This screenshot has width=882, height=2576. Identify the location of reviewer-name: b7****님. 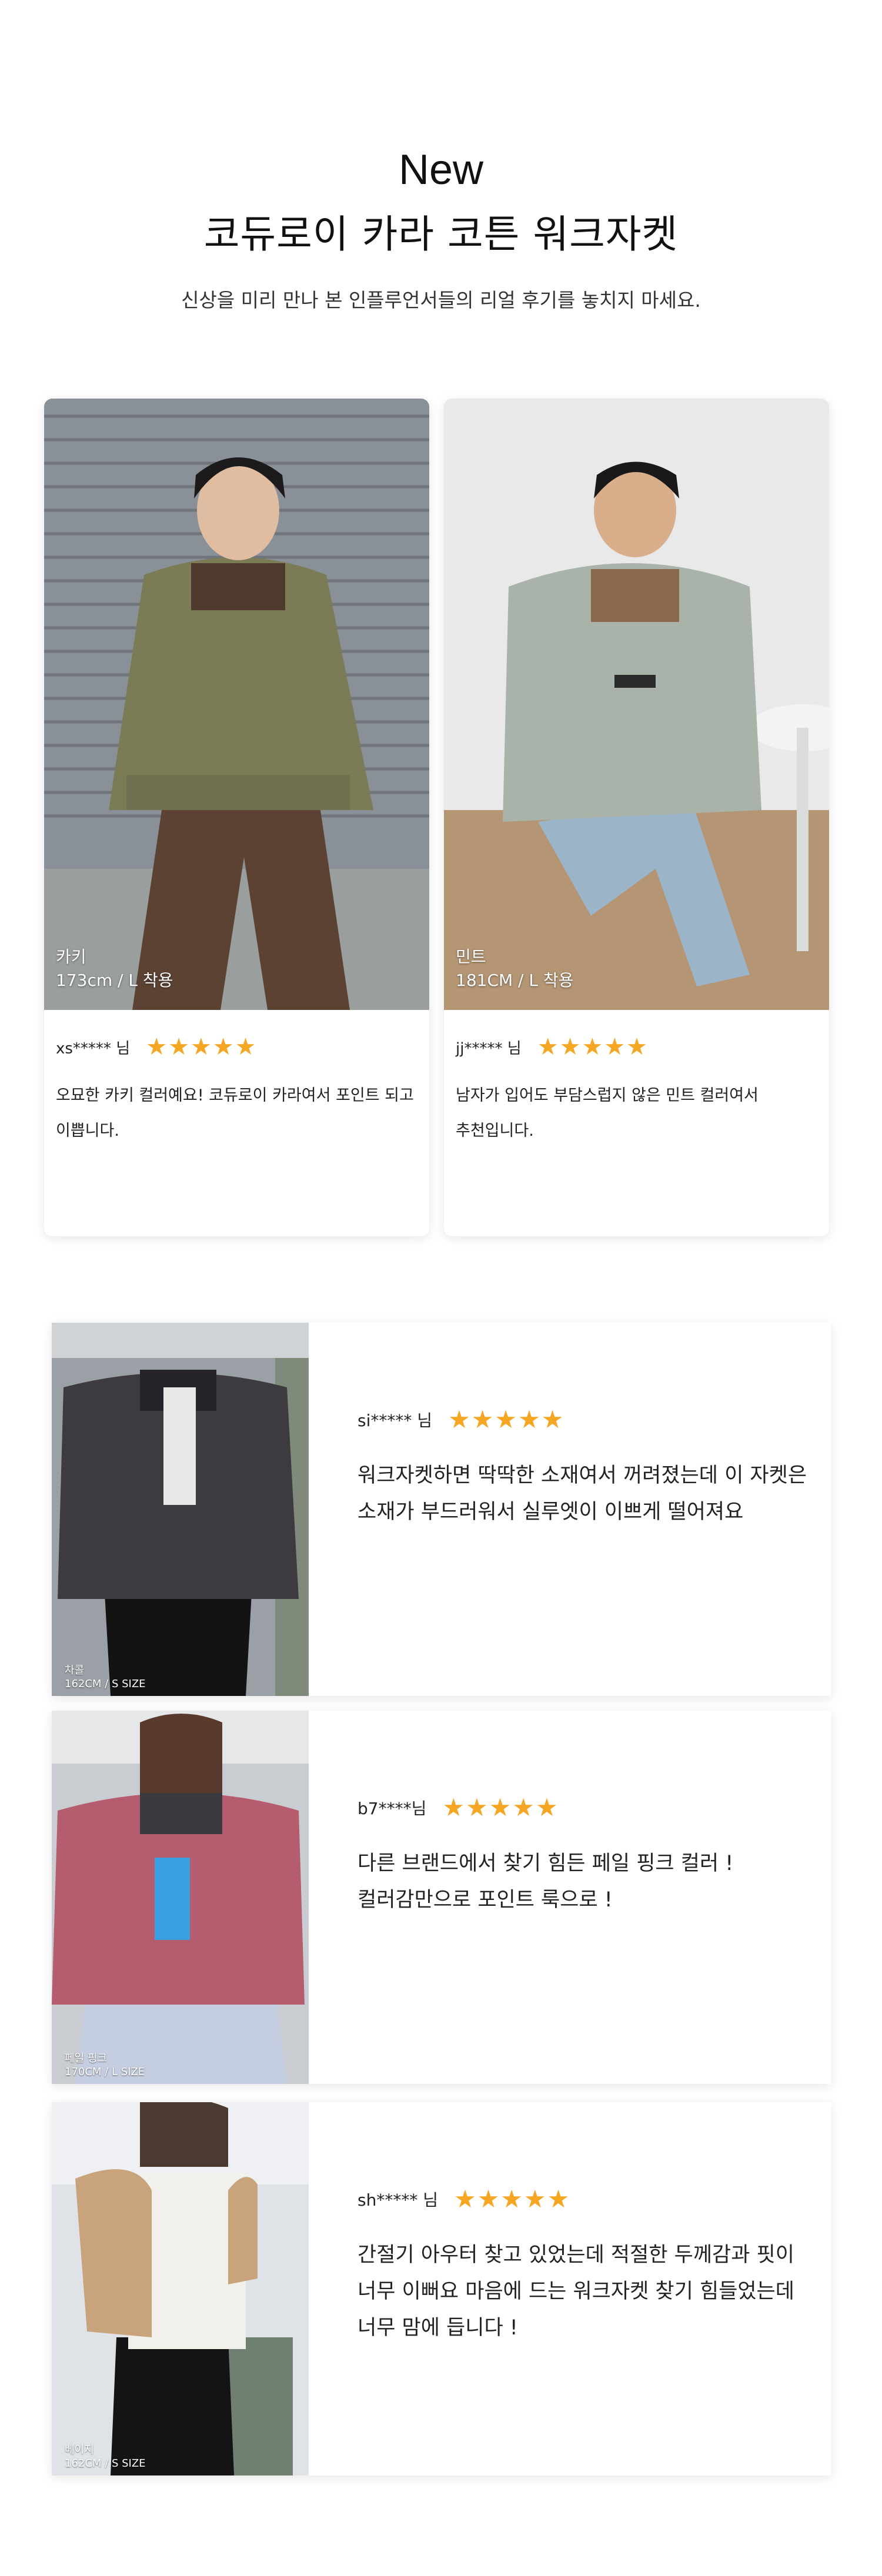
(392, 1808).